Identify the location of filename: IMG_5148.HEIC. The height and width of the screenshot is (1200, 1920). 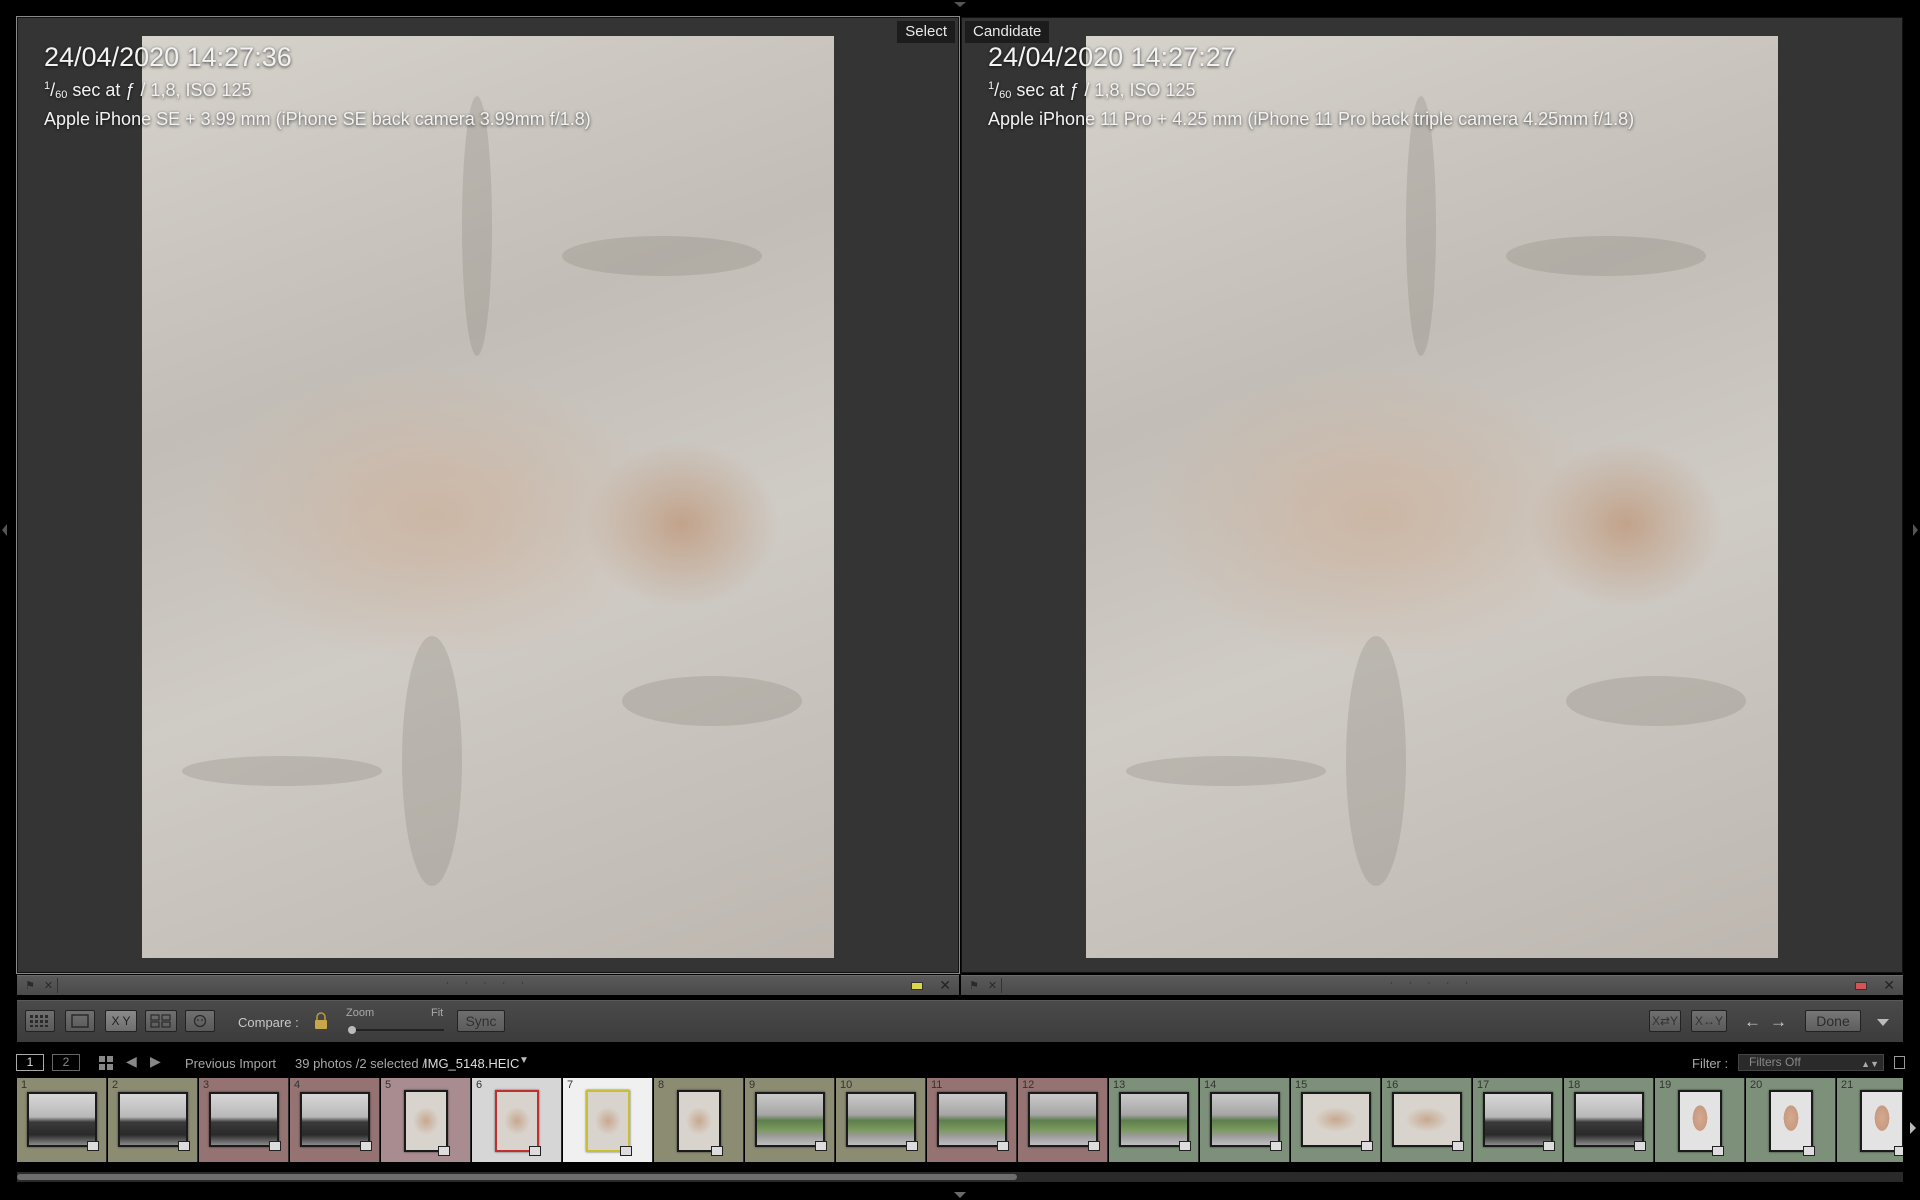
(471, 1063).